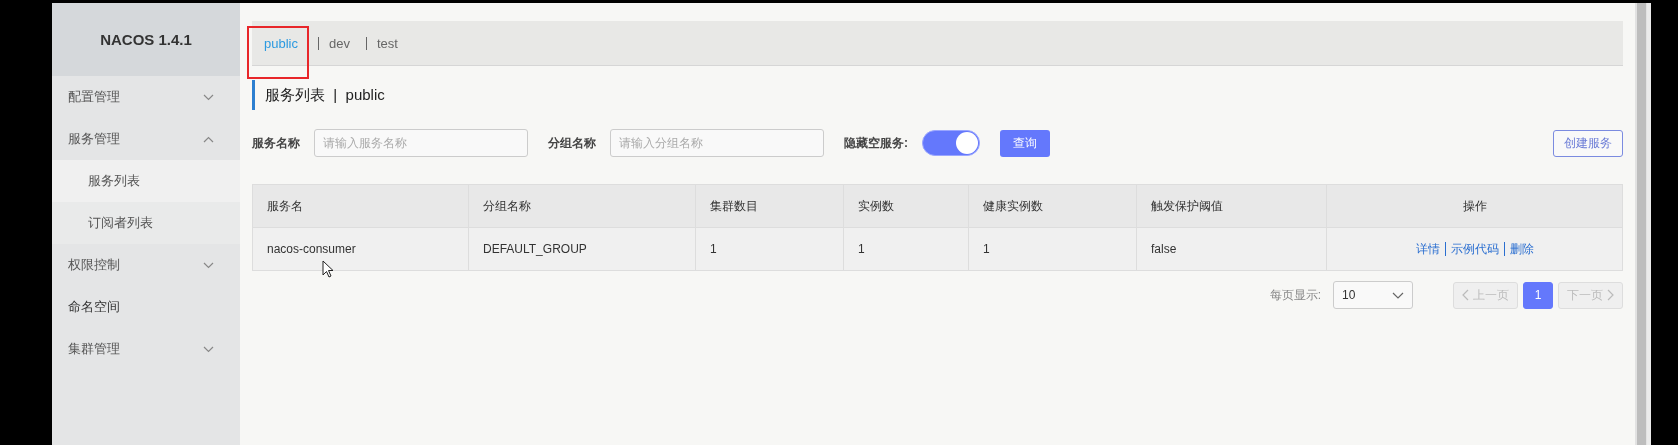 This screenshot has width=1678, height=445. Describe the element at coordinates (1465, 295) in the screenshot. I see `chevron-left-icon` at that location.